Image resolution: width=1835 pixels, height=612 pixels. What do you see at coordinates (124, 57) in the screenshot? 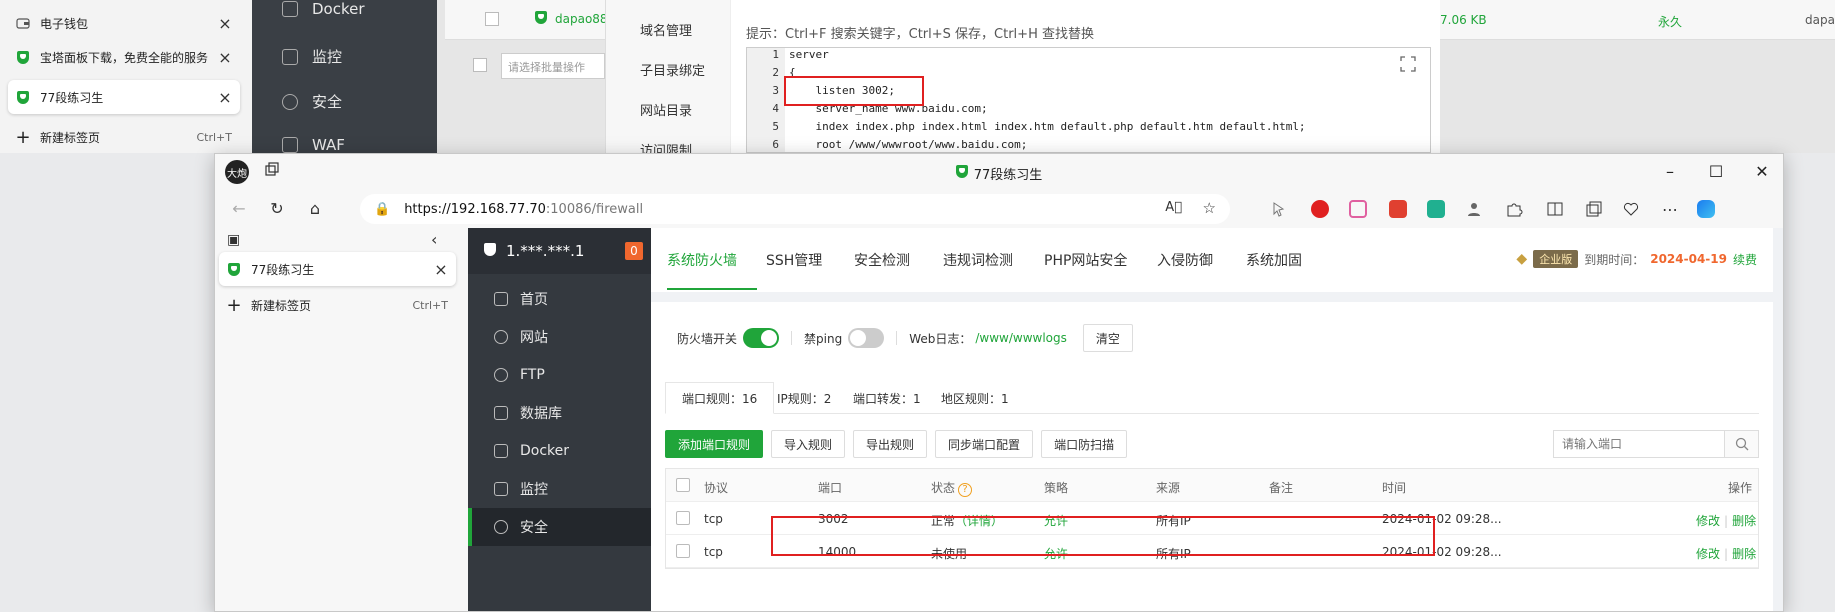
I see `bg-tab-bt-download: 宝塔面板下载，免费全能的服务 ×` at bounding box center [124, 57].